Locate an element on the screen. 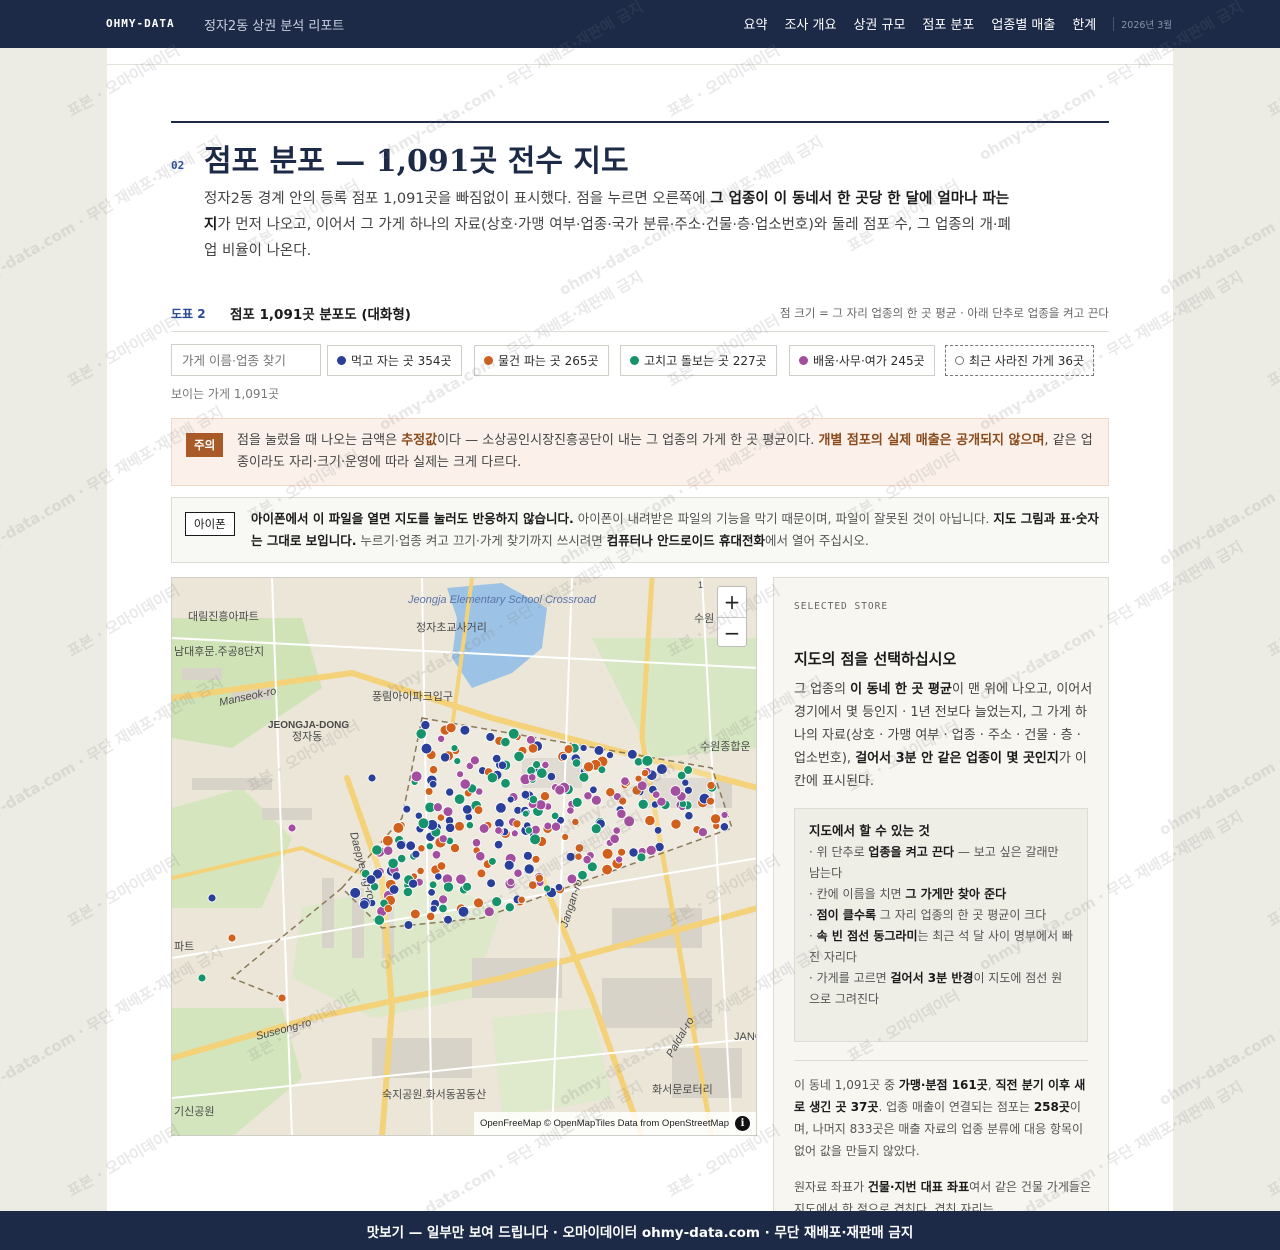 Image resolution: width=1280 pixels, height=1250 pixels. filter-chip-food: 먹고 자는 곳 354곳 is located at coordinates (394, 360).